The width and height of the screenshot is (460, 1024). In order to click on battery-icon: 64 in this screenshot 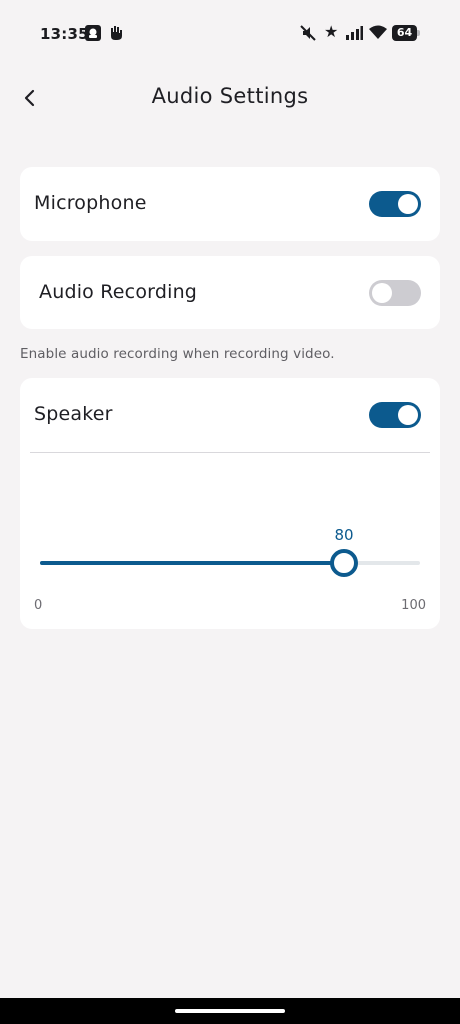, I will do `click(406, 33)`.